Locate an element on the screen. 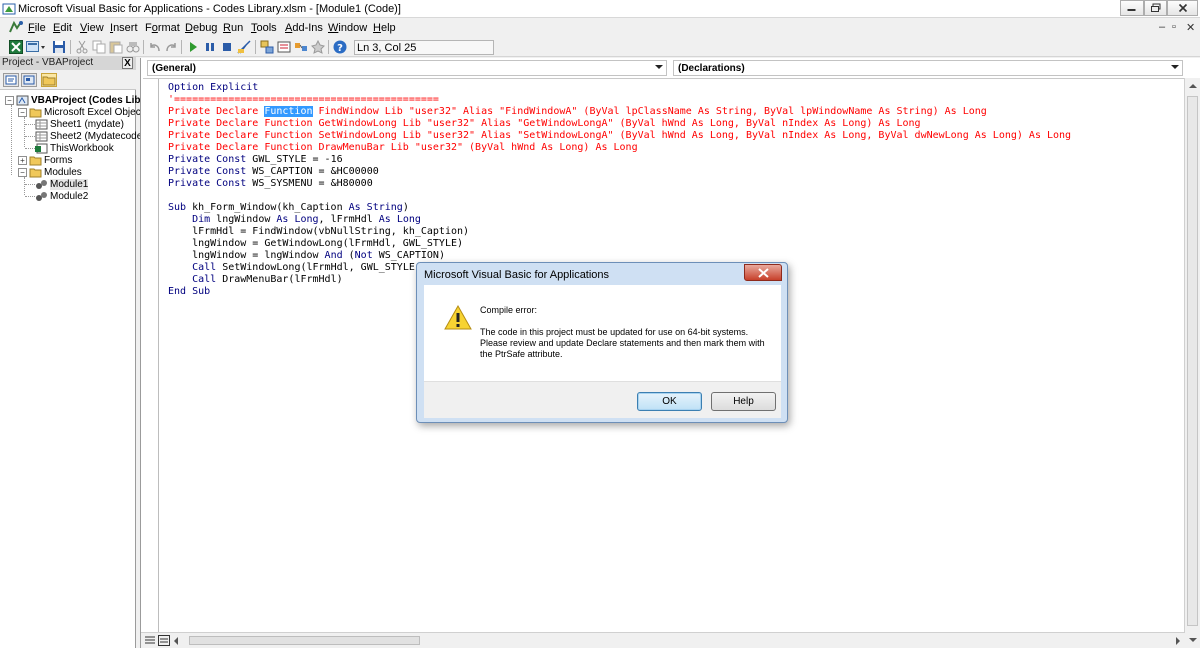 Image resolution: width=1200 pixels, height=648 pixels. dialog-close-button is located at coordinates (763, 272).